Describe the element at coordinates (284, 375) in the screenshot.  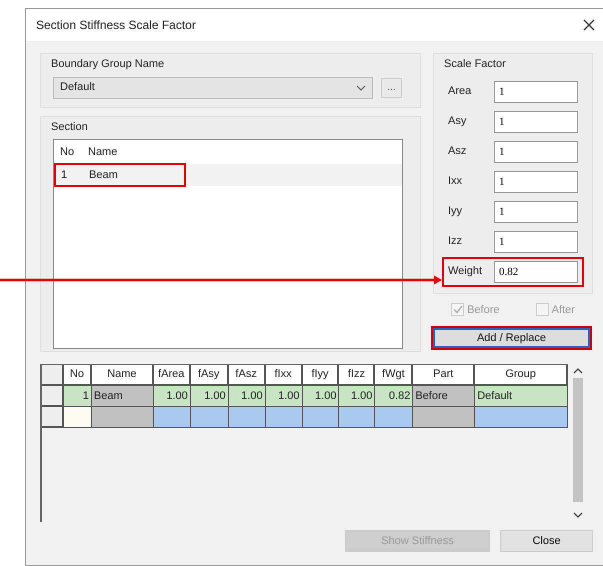
I see `column-header: fIxx` at that location.